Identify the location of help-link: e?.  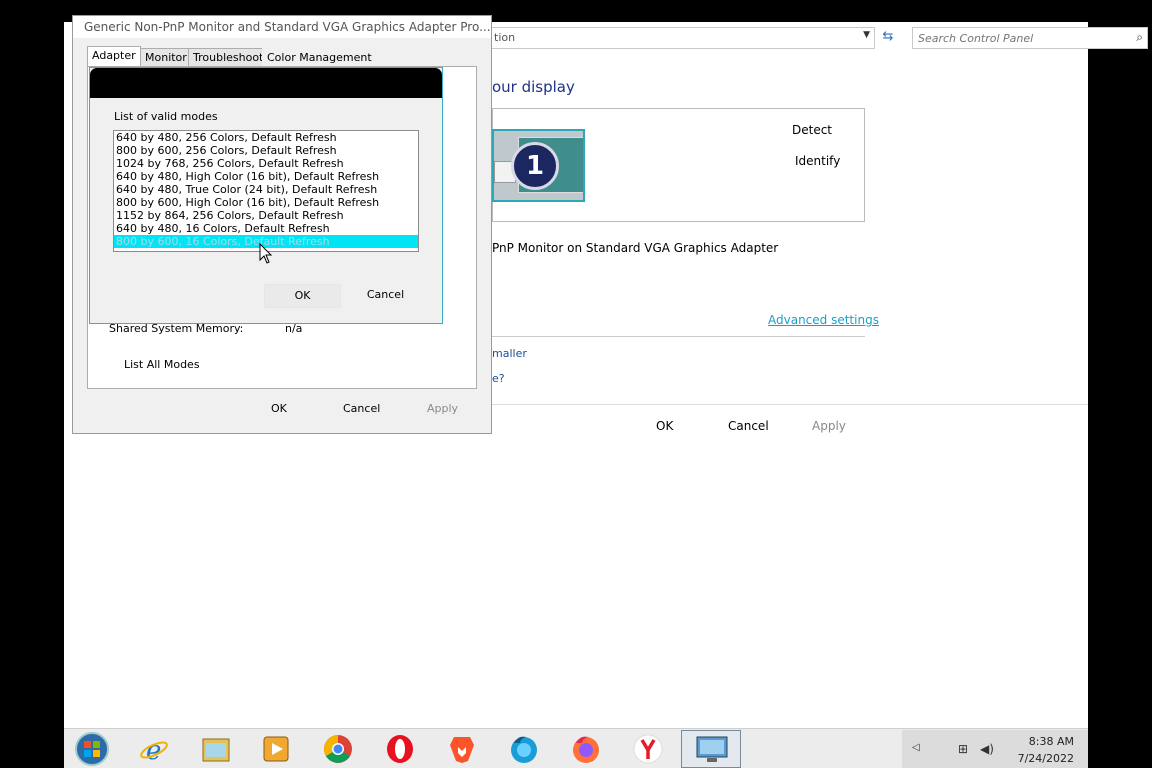
(498, 378).